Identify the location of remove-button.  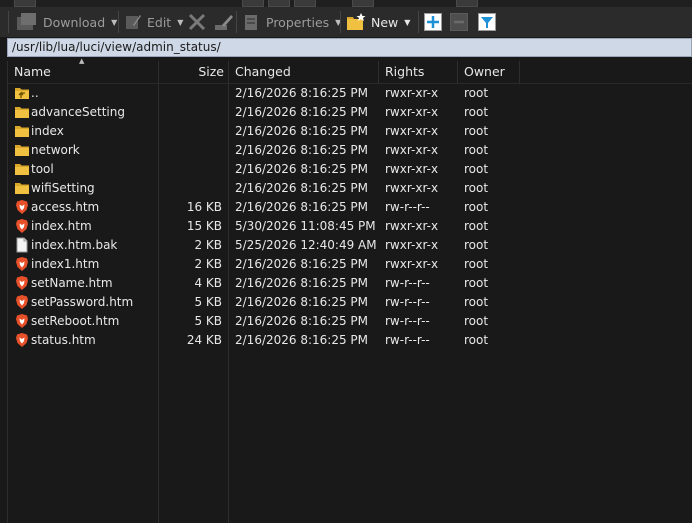
(459, 22).